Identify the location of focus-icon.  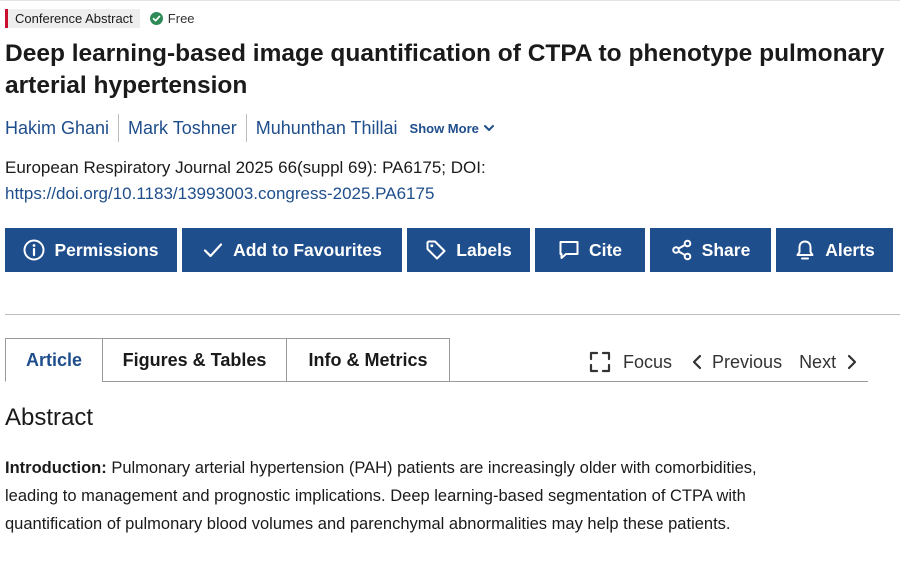
(600, 362).